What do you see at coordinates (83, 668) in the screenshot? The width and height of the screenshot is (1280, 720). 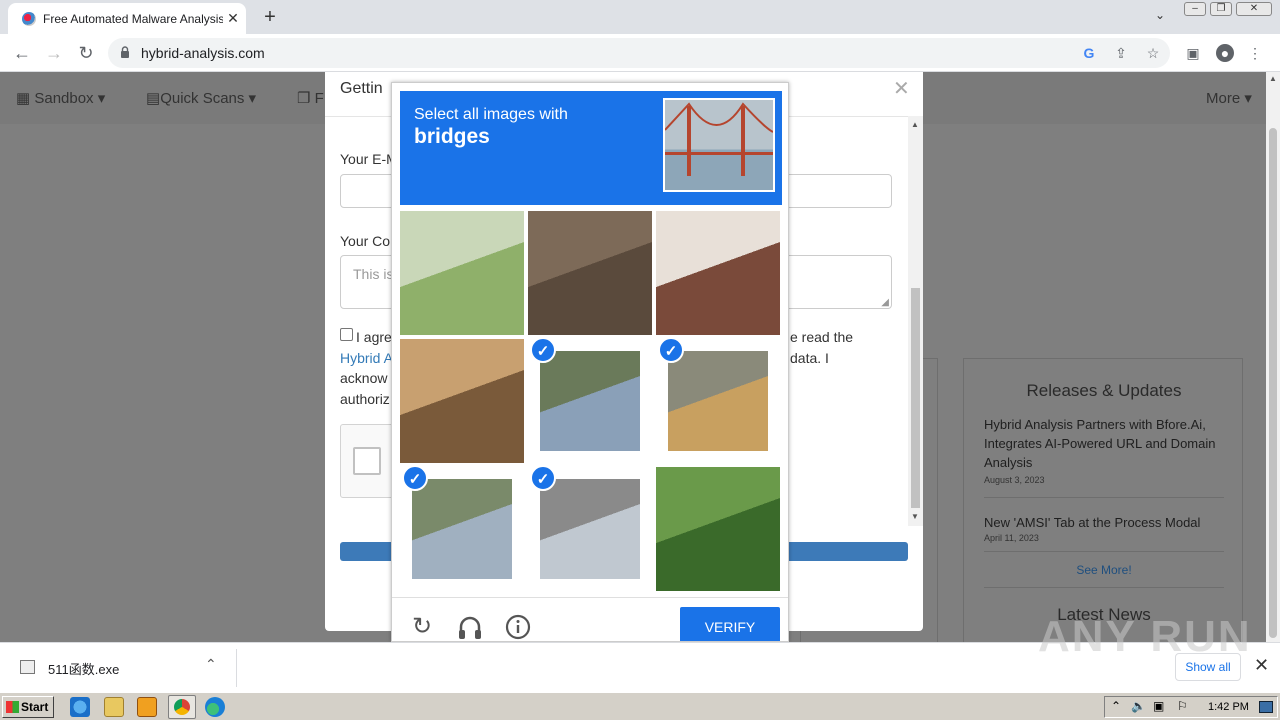 I see `download-filename: 511函数.exe` at bounding box center [83, 668].